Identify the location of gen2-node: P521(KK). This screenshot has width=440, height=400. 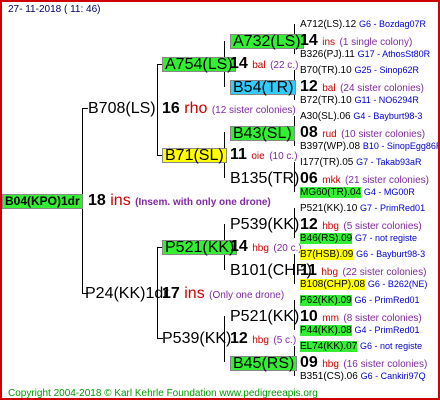
(200, 248).